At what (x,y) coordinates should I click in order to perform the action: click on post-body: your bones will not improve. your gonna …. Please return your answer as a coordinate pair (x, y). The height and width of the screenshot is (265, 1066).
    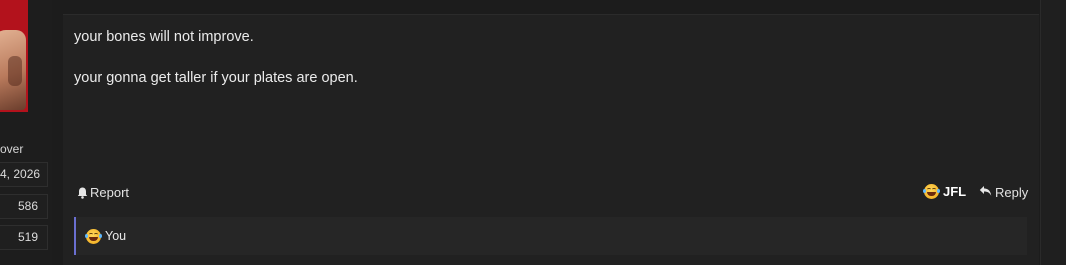
    Looking at the image, I should click on (216, 68).